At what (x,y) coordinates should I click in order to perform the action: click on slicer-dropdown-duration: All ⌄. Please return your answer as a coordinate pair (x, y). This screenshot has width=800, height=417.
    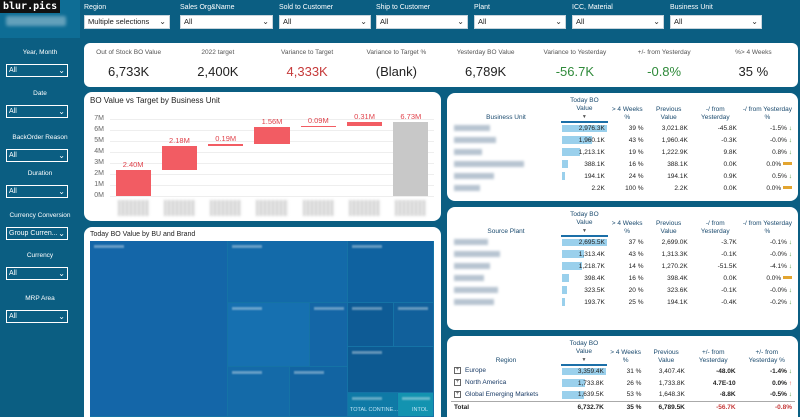
    Looking at the image, I should click on (37, 191).